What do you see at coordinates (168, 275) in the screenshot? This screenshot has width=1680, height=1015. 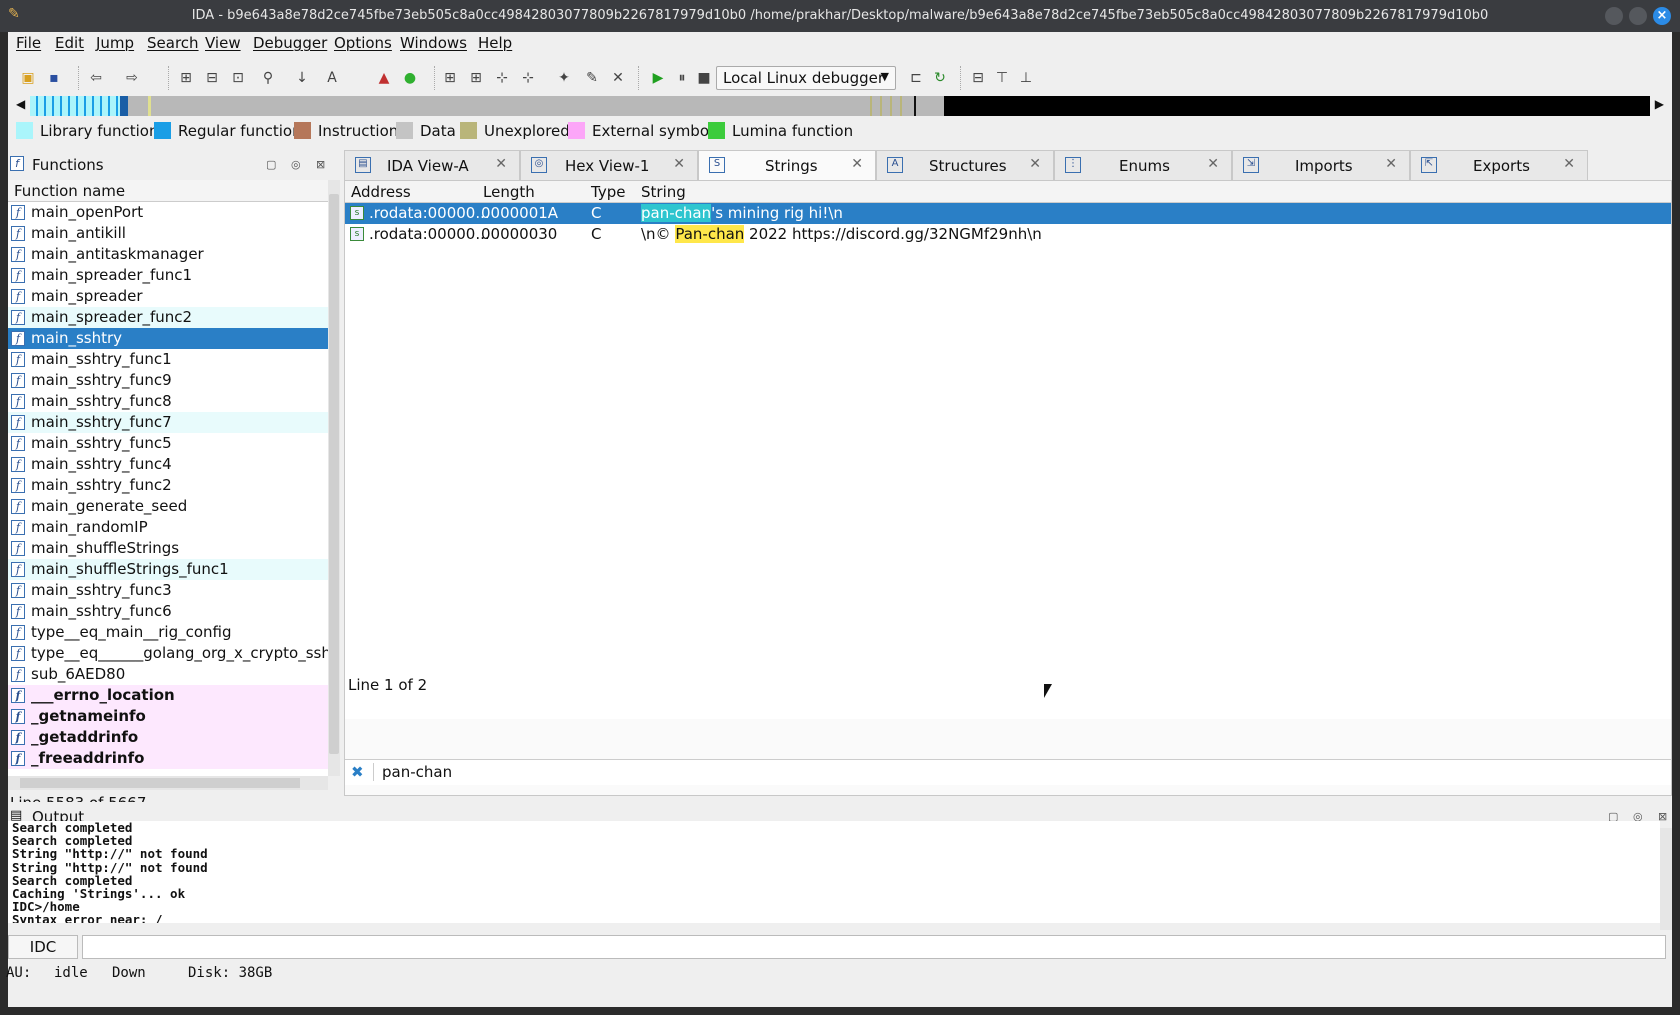 I see `function-list-item: f main_spreader_func1` at bounding box center [168, 275].